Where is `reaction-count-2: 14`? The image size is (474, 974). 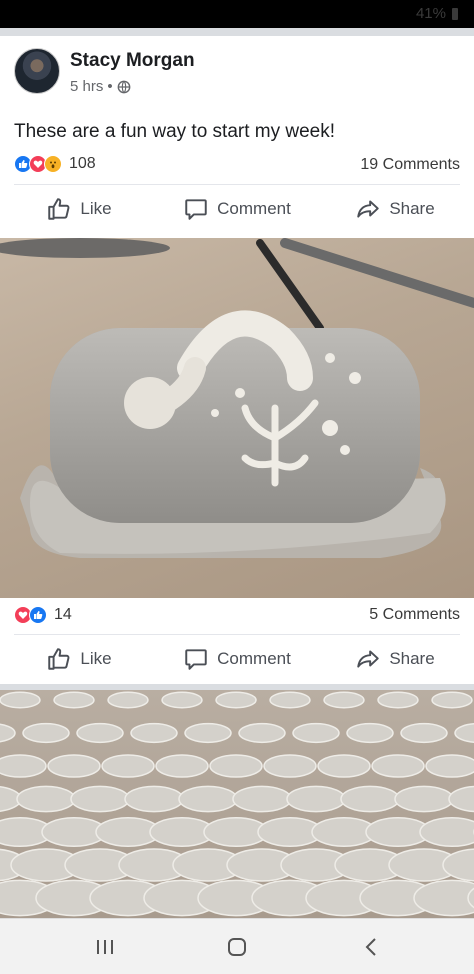
reaction-count-2: 14 is located at coordinates (63, 614).